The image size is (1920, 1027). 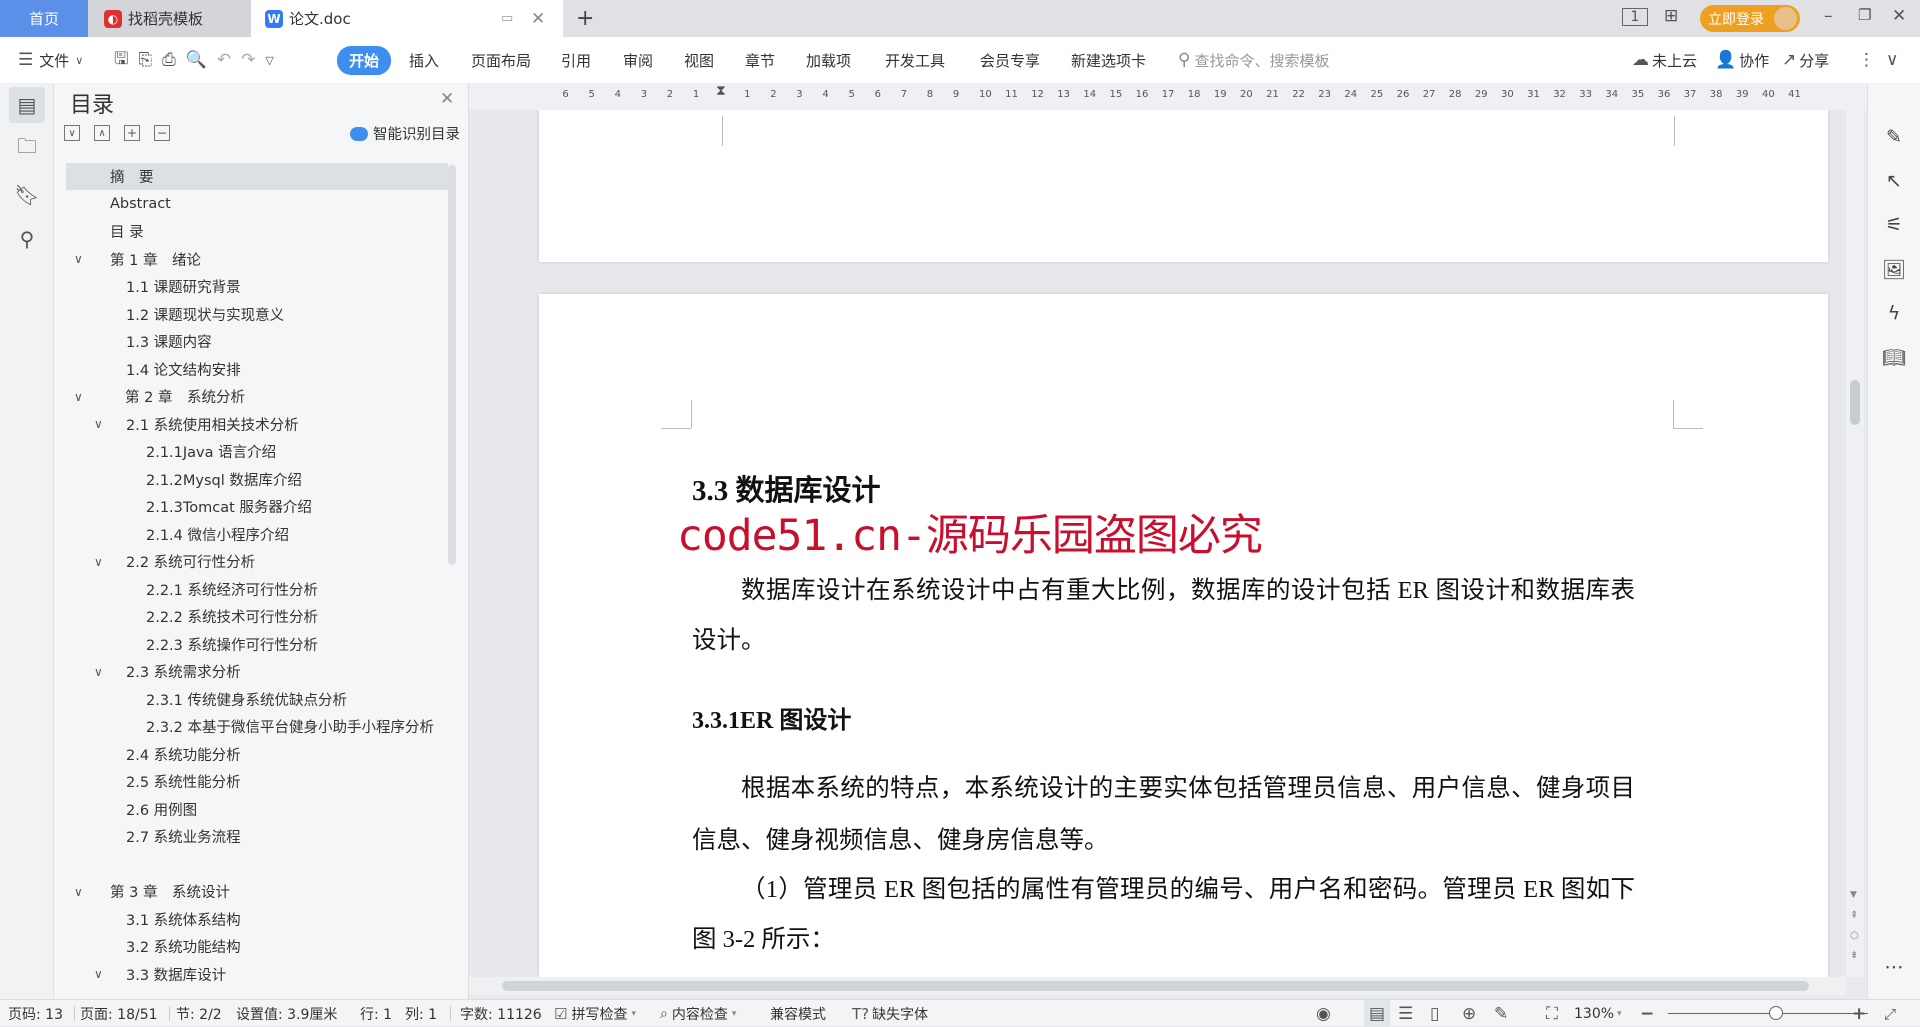 What do you see at coordinates (1855, 402) in the screenshot?
I see `scroll-thumb` at bounding box center [1855, 402].